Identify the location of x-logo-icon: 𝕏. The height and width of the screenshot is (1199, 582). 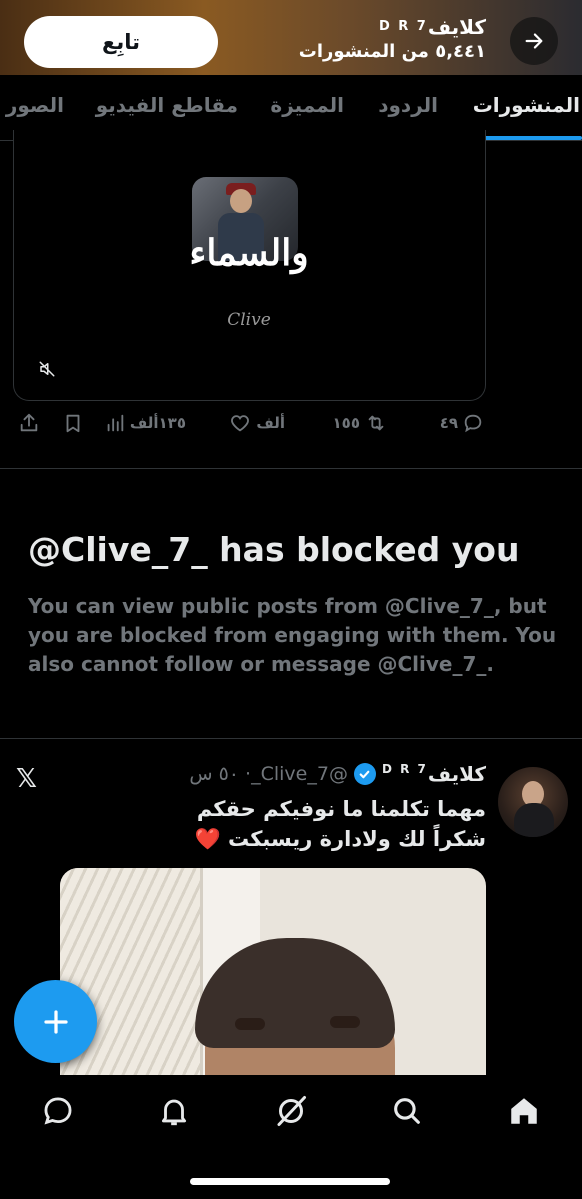
(26, 779).